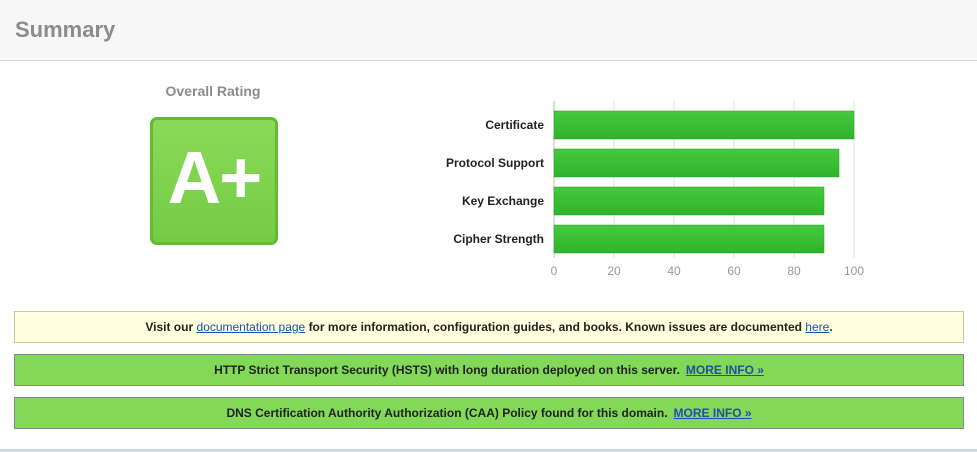 The height and width of the screenshot is (452, 977). Describe the element at coordinates (725, 370) in the screenshot. I see `hsts-more-info-link: MORE INFO »` at that location.